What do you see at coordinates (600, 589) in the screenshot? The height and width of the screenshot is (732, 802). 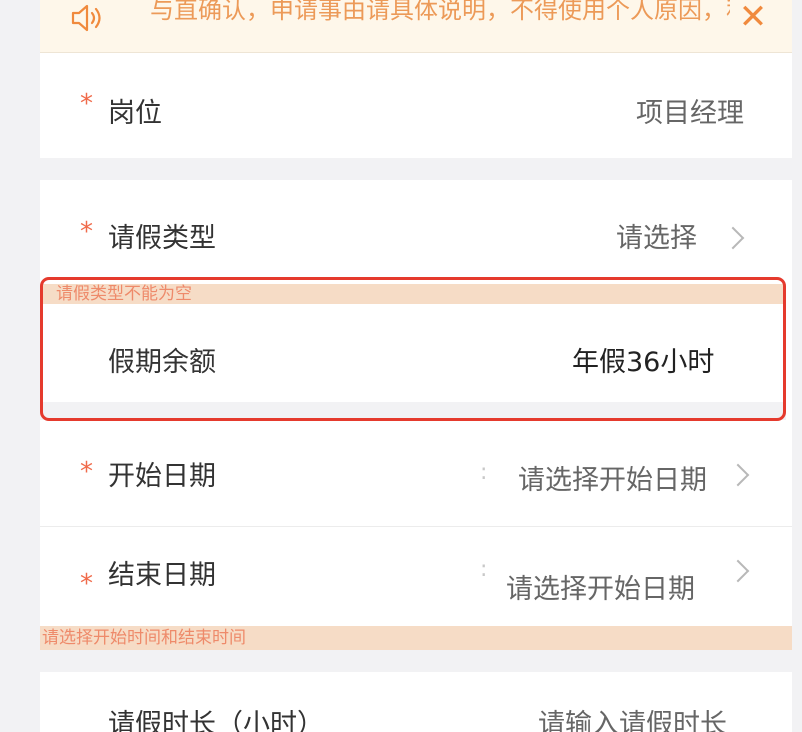 I see `end-date-placeholder: 请选择开始日期` at bounding box center [600, 589].